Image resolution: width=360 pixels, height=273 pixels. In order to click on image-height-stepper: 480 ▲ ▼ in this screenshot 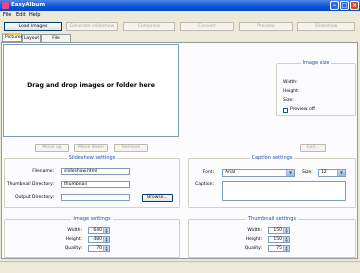, I will do `click(99, 239)`.